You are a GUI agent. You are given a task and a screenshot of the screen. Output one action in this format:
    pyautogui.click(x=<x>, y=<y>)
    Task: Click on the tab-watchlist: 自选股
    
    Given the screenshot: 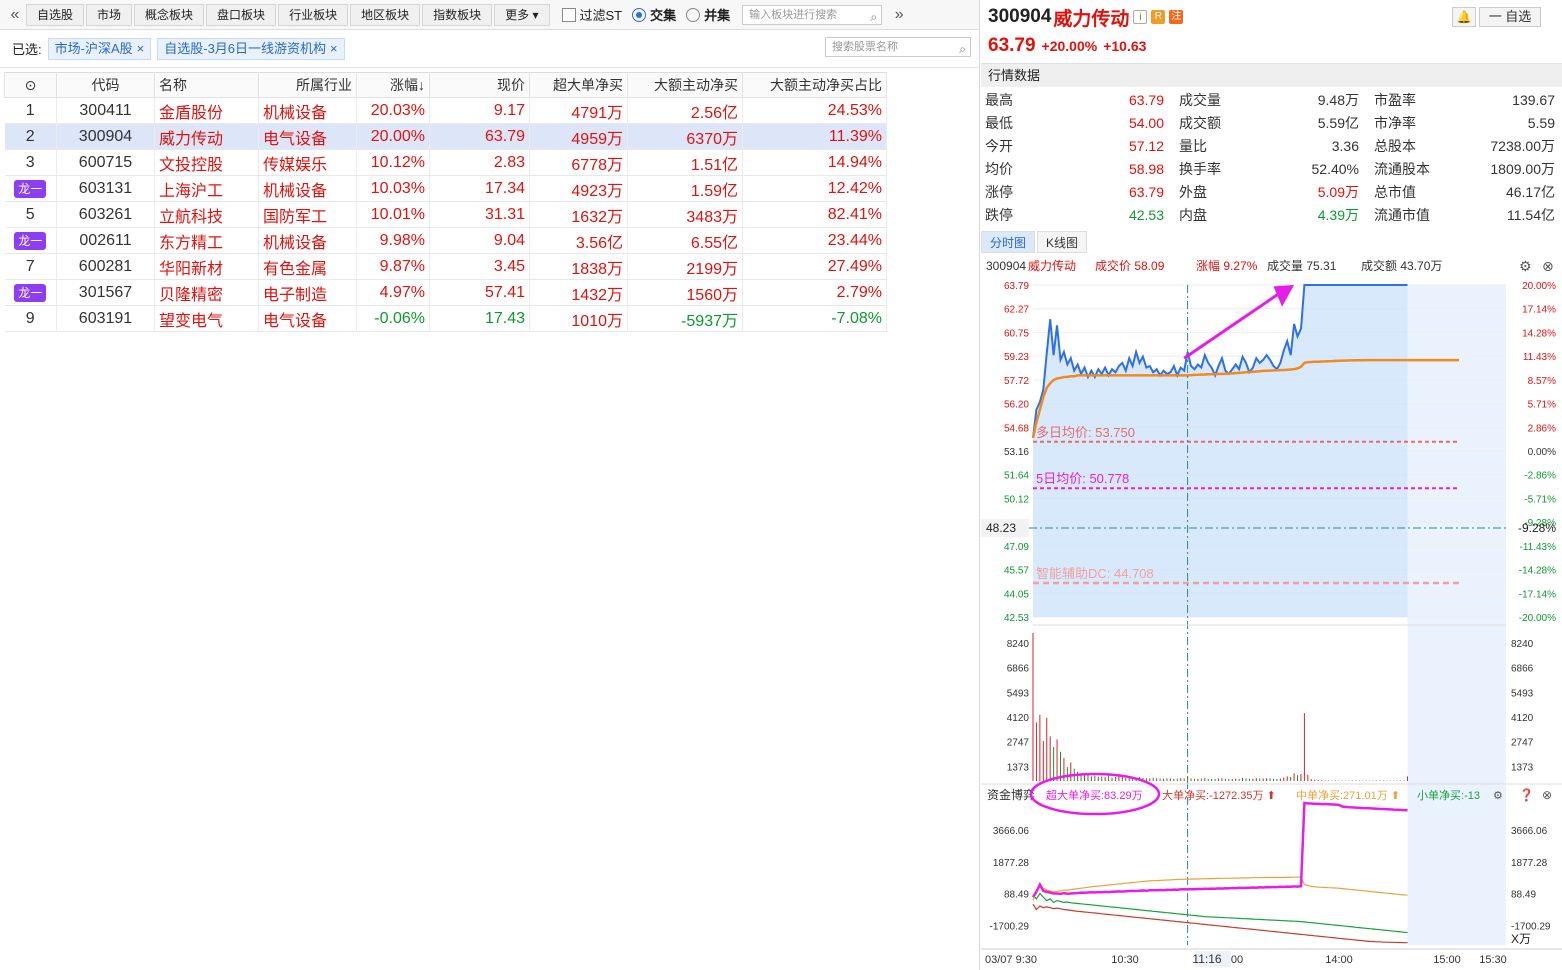 What is the action you would take?
    pyautogui.click(x=55, y=14)
    